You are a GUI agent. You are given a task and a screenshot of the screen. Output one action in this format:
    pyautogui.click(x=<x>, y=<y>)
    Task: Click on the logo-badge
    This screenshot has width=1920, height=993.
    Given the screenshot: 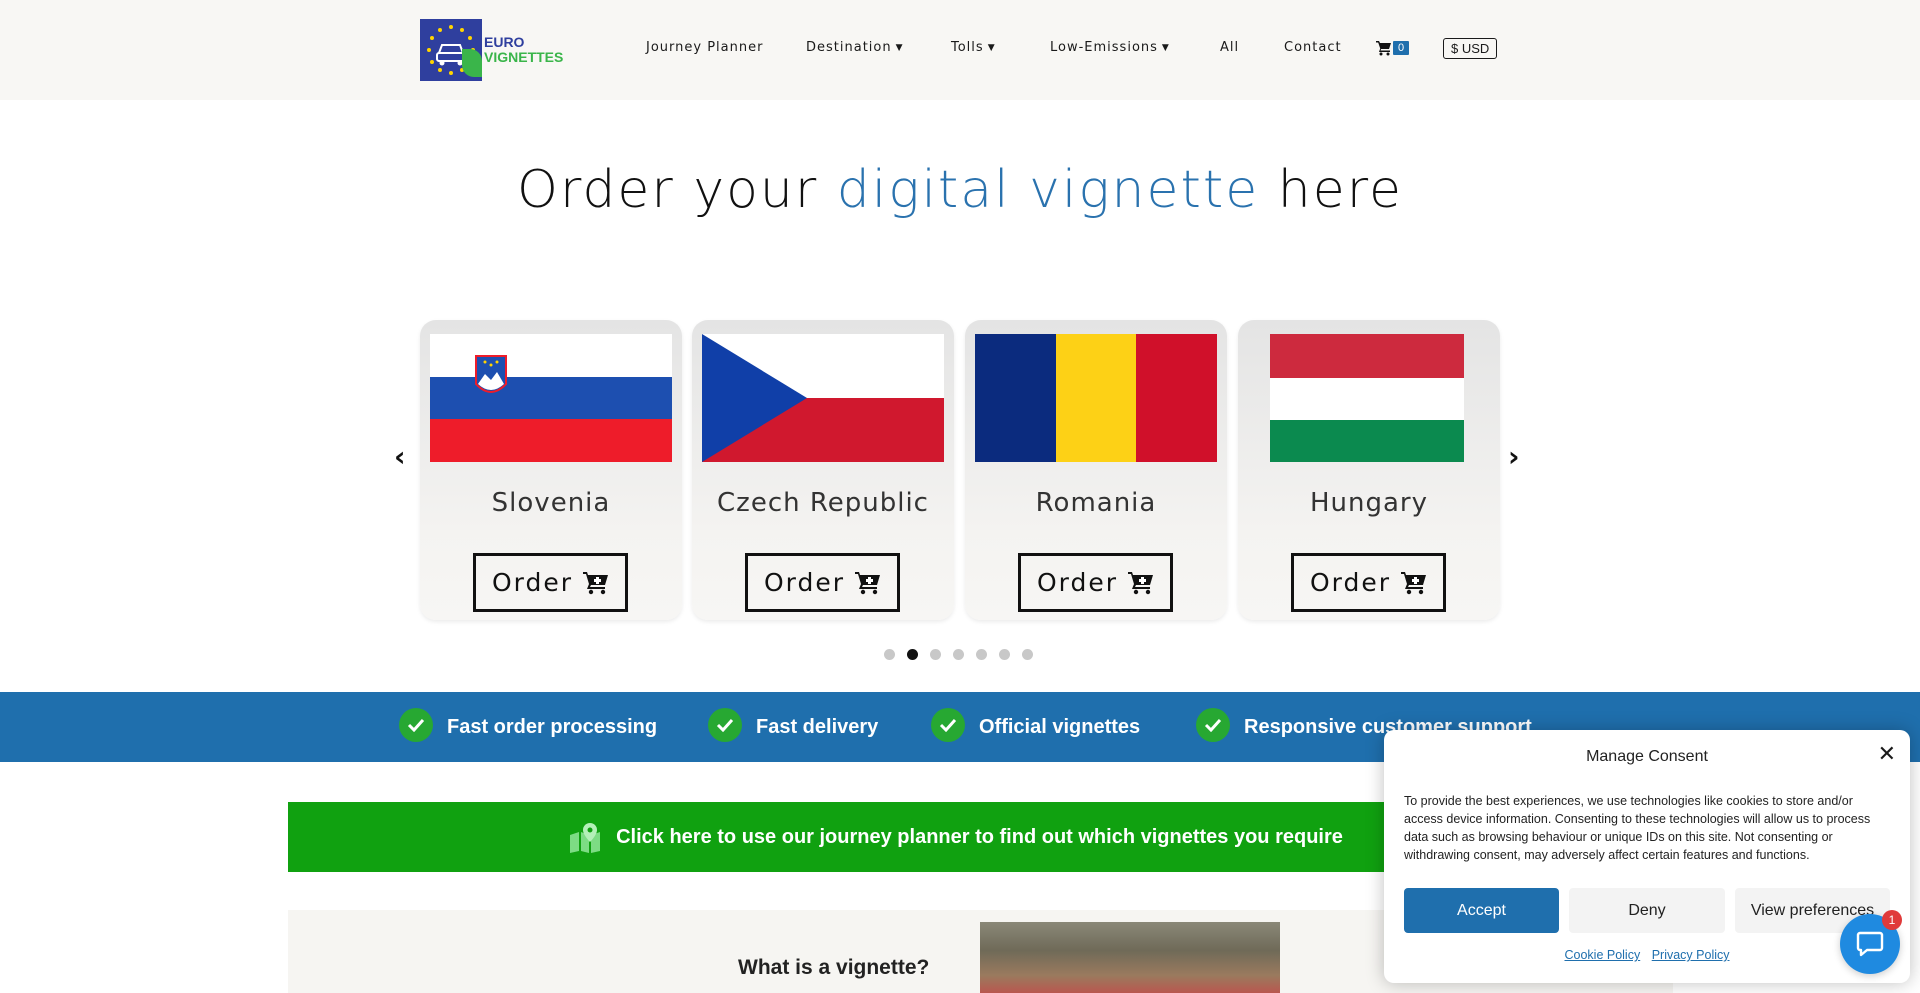 What is the action you would take?
    pyautogui.click(x=451, y=50)
    